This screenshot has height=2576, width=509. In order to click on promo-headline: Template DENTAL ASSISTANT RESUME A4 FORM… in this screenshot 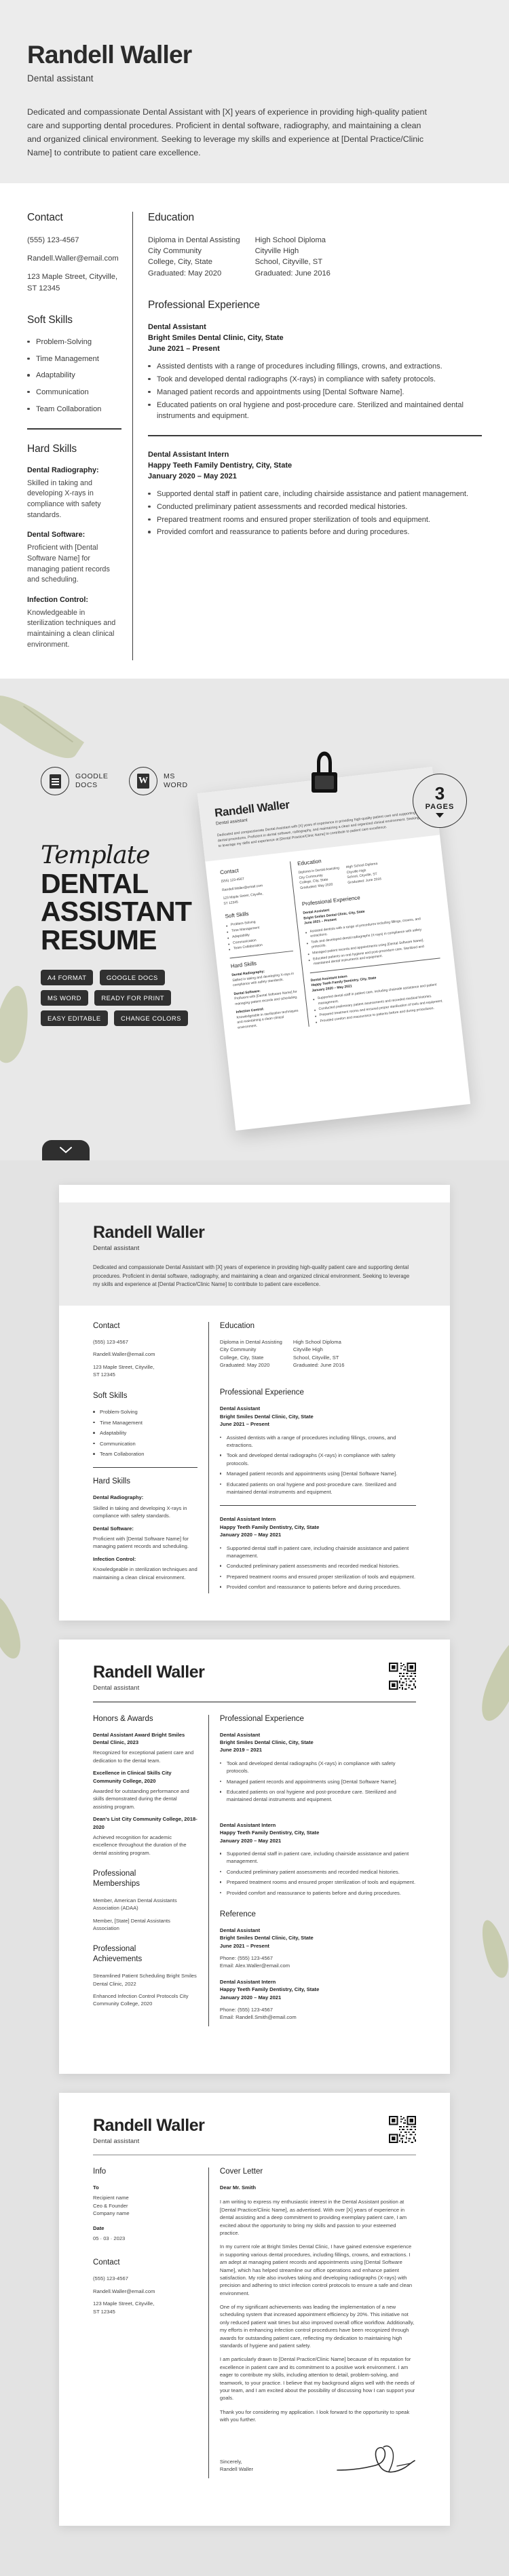, I will do `click(120, 936)`.